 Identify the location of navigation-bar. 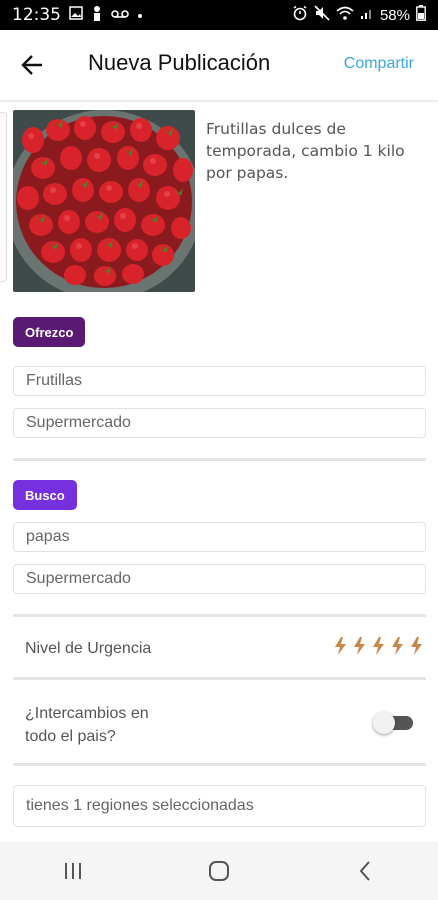
(219, 871).